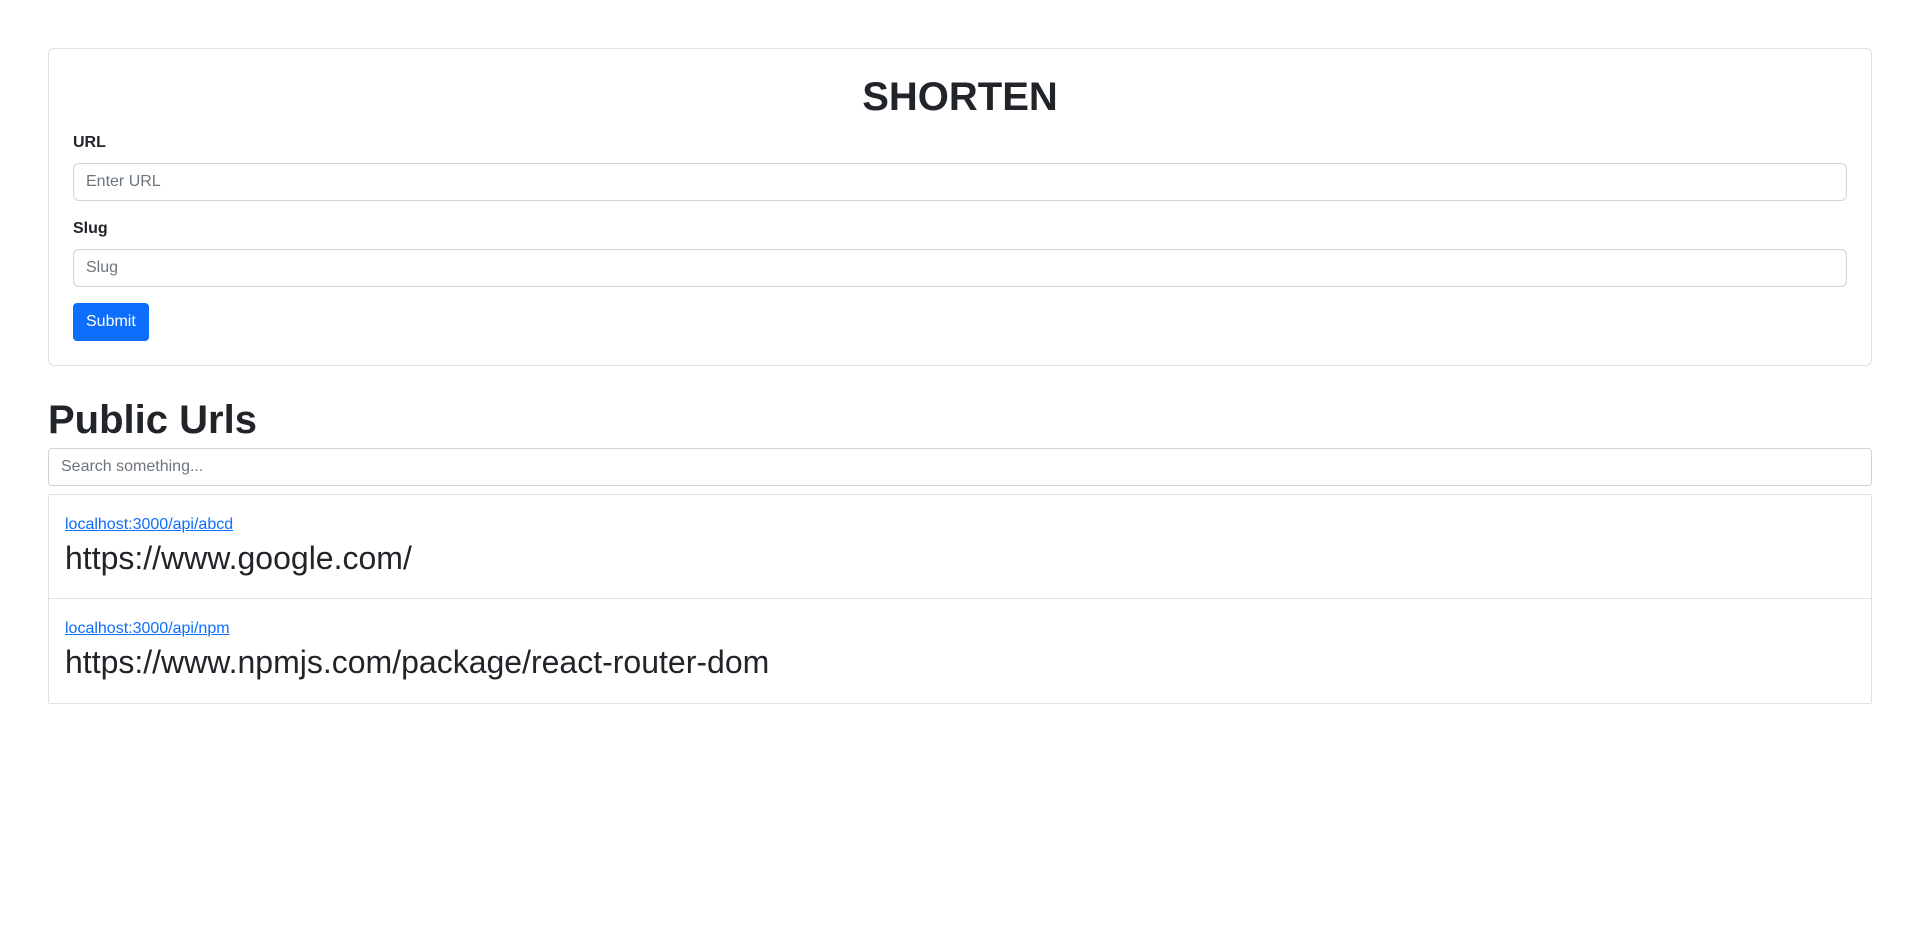 Image resolution: width=1920 pixels, height=927 pixels. Describe the element at coordinates (90, 228) in the screenshot. I see `slug-label: Slug` at that location.